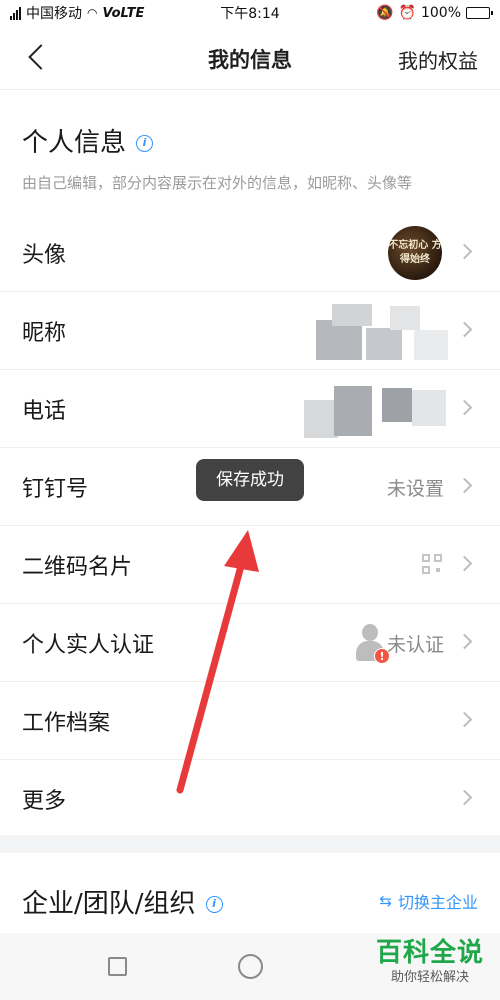 The width and height of the screenshot is (500, 1000). Describe the element at coordinates (88, 645) in the screenshot. I see `row-label: 个人实人认证` at that location.